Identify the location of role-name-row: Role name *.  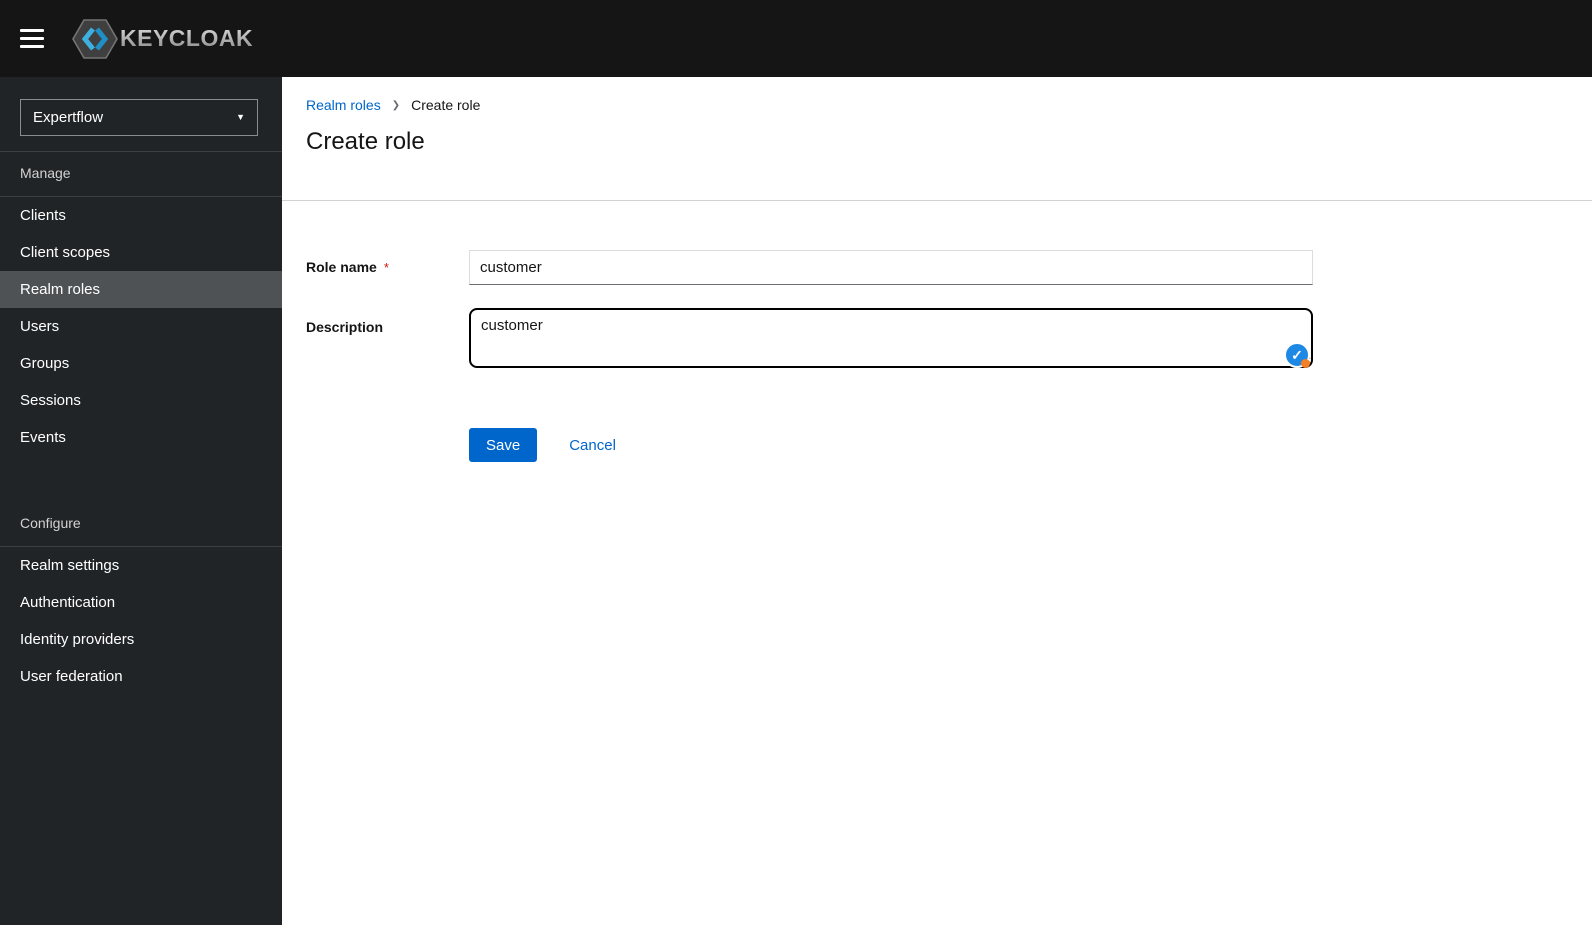
(949, 268).